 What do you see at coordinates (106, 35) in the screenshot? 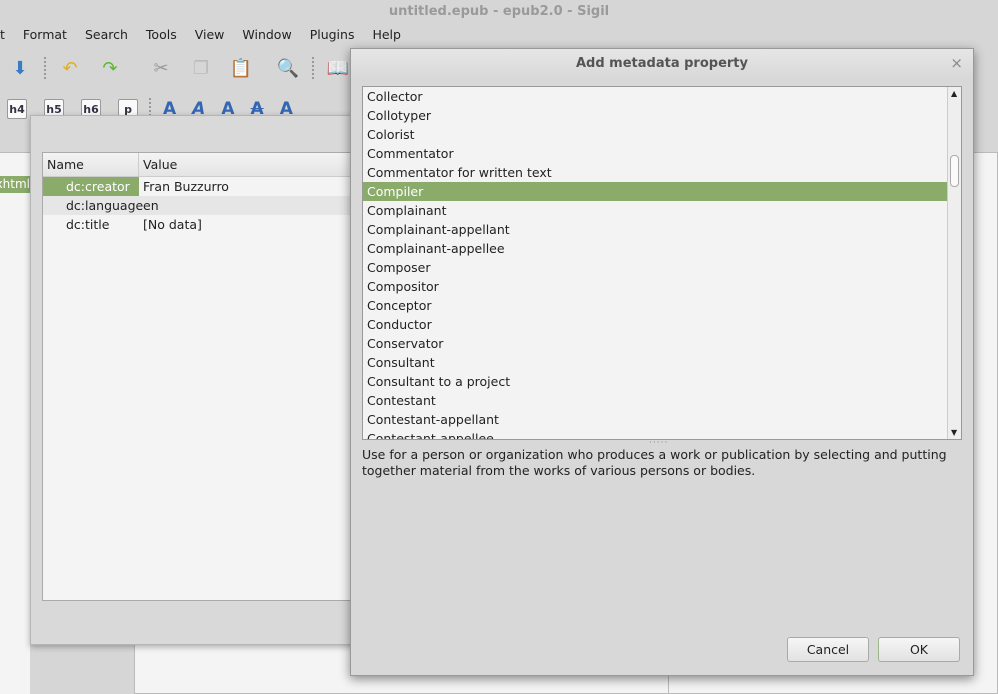
I see `menu-search: Search` at bounding box center [106, 35].